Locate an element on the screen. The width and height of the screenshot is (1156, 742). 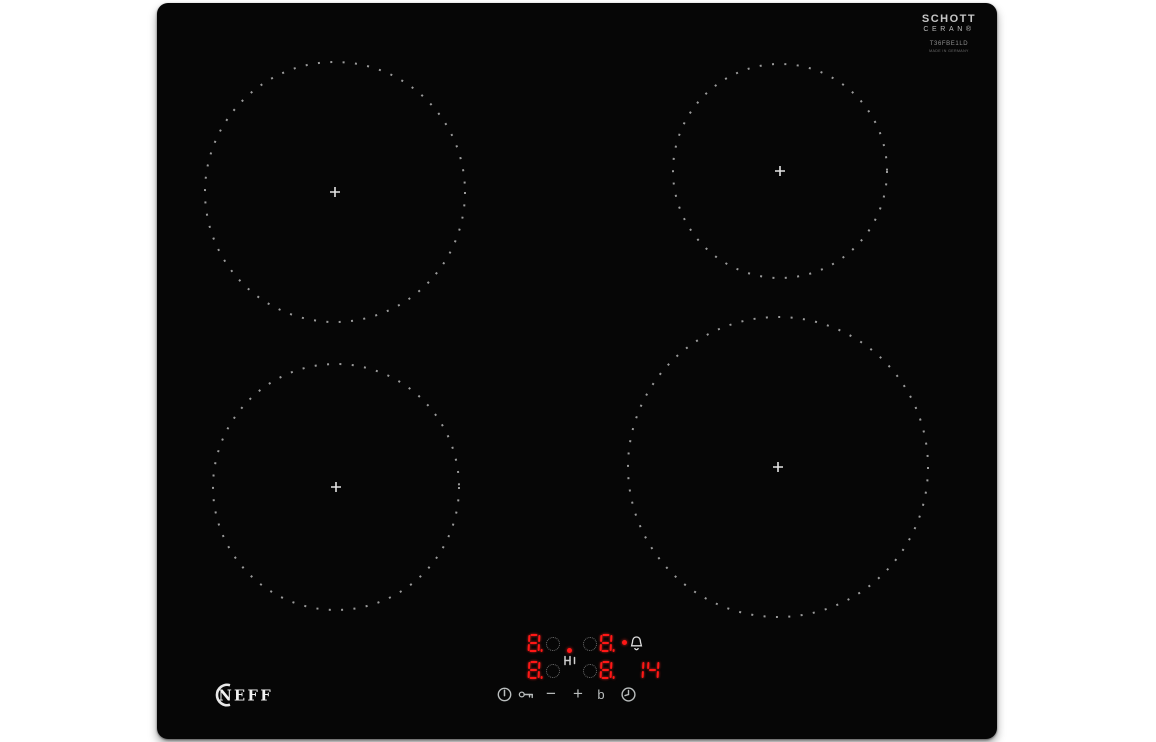
timer-alarm-led is located at coordinates (624, 642).